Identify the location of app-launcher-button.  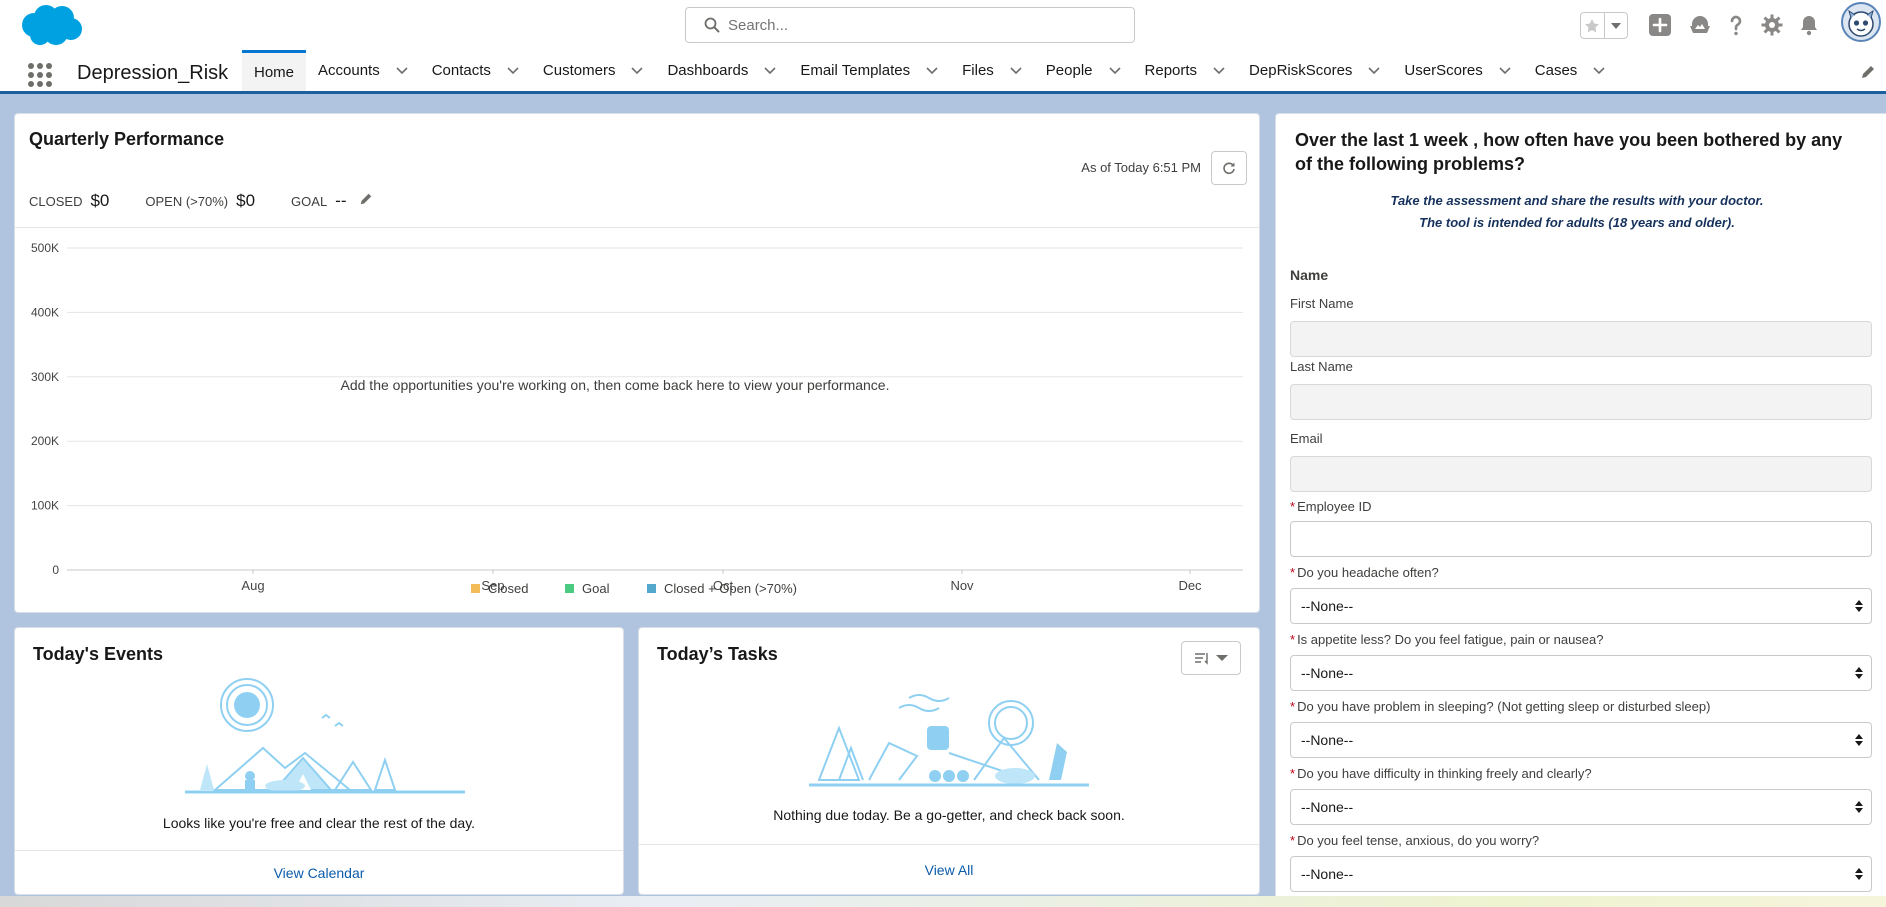
(40, 75).